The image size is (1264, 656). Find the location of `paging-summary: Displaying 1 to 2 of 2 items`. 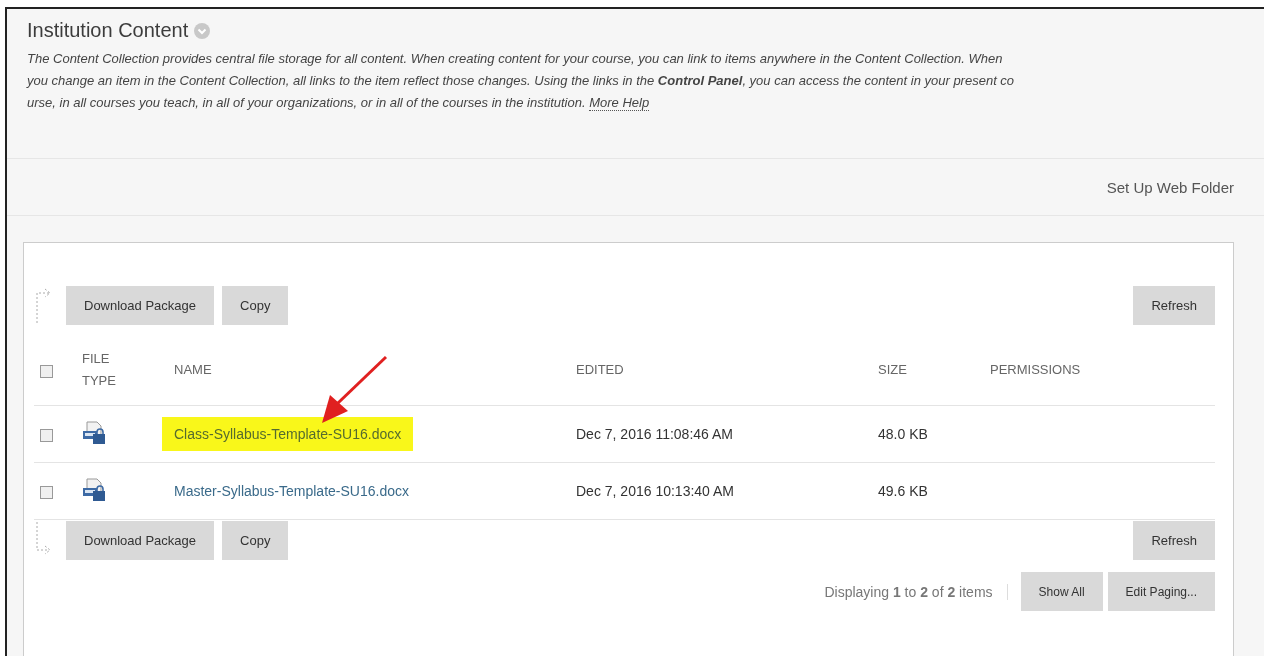

paging-summary: Displaying 1 to 2 of 2 items is located at coordinates (916, 591).